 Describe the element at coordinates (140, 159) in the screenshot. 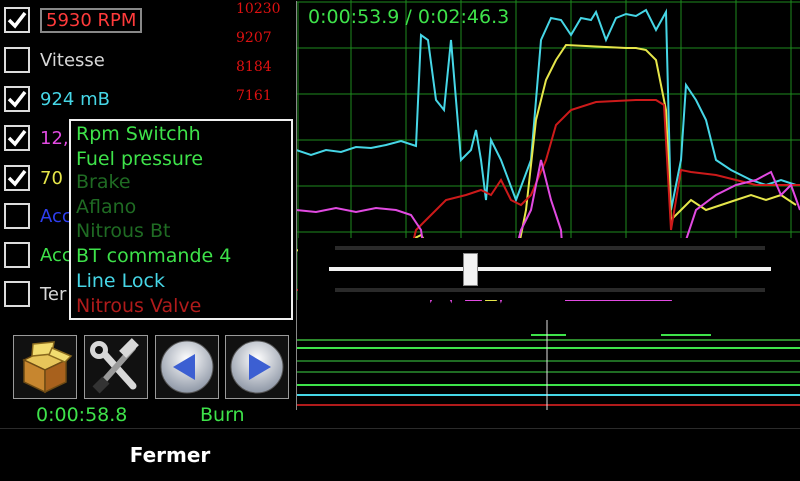

I see `legend-item: Fuel pressure` at that location.